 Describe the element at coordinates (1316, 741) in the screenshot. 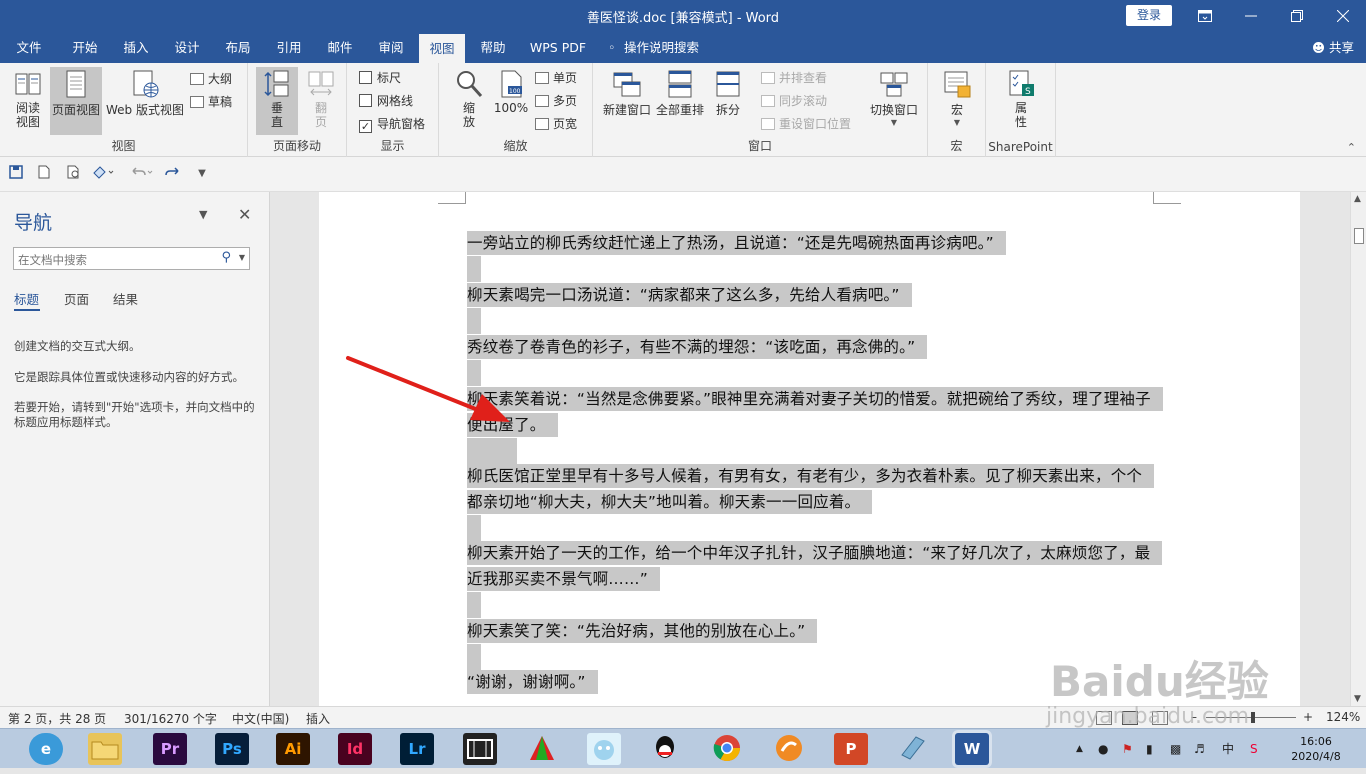

I see `clock-time: 16:06` at that location.